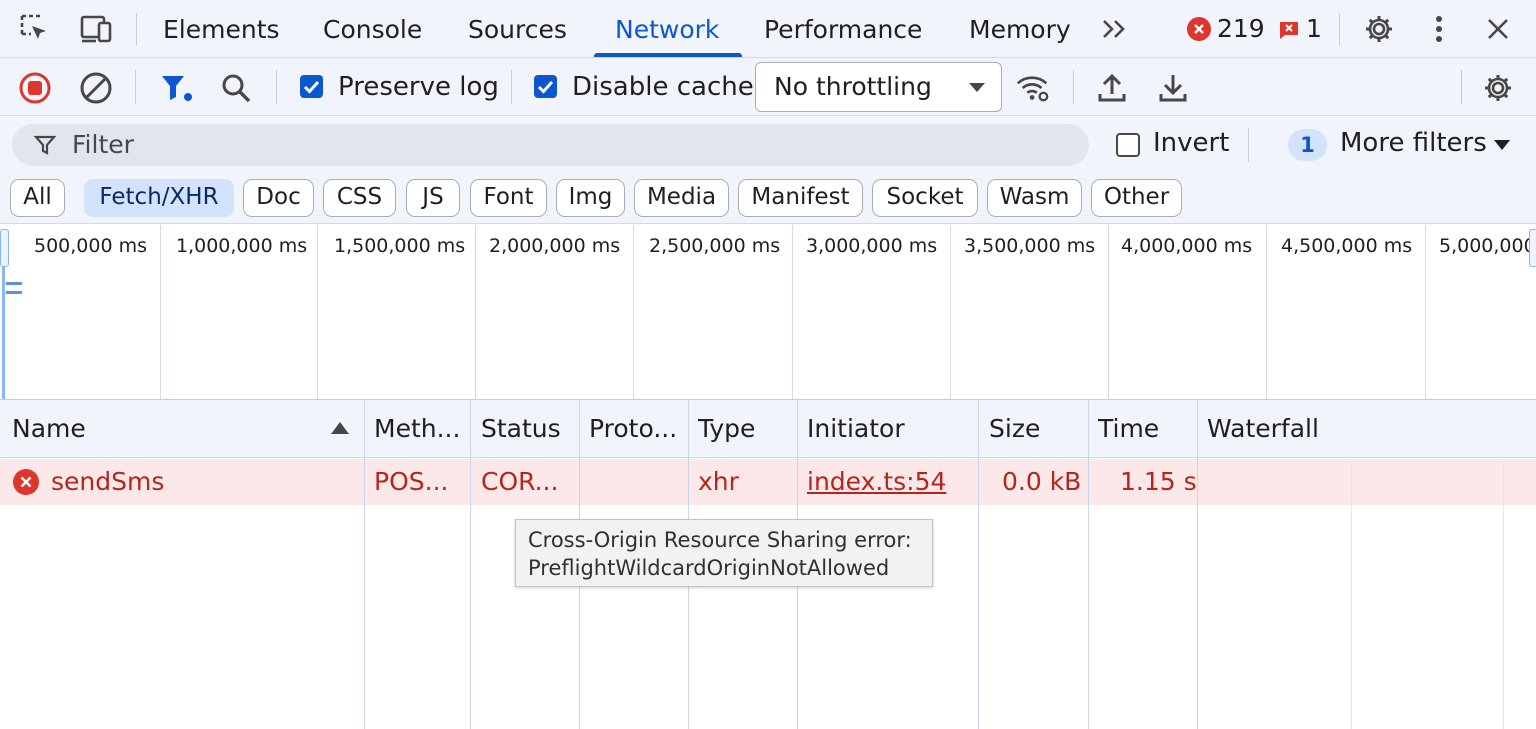 The width and height of the screenshot is (1536, 729). I want to click on type-chip-wasm: Wasm, so click(1034, 198).